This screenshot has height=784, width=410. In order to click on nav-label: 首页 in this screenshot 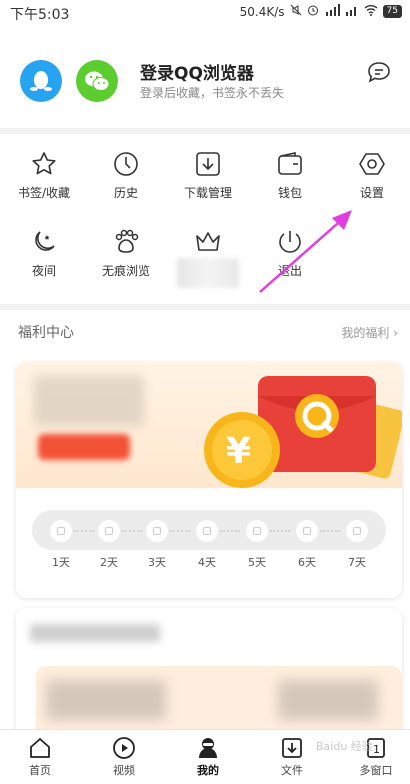, I will do `click(40, 770)`.